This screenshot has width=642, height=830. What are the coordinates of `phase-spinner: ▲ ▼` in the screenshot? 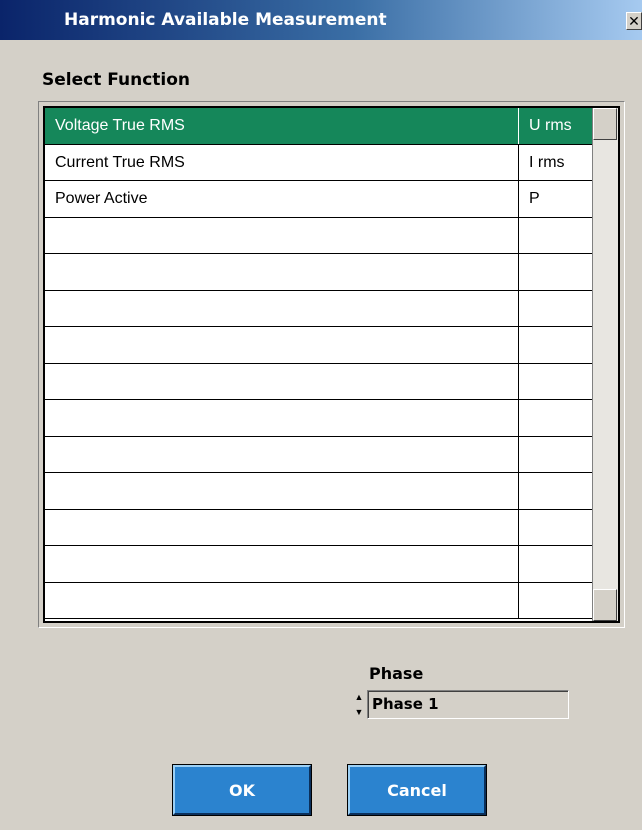 It's located at (359, 705).